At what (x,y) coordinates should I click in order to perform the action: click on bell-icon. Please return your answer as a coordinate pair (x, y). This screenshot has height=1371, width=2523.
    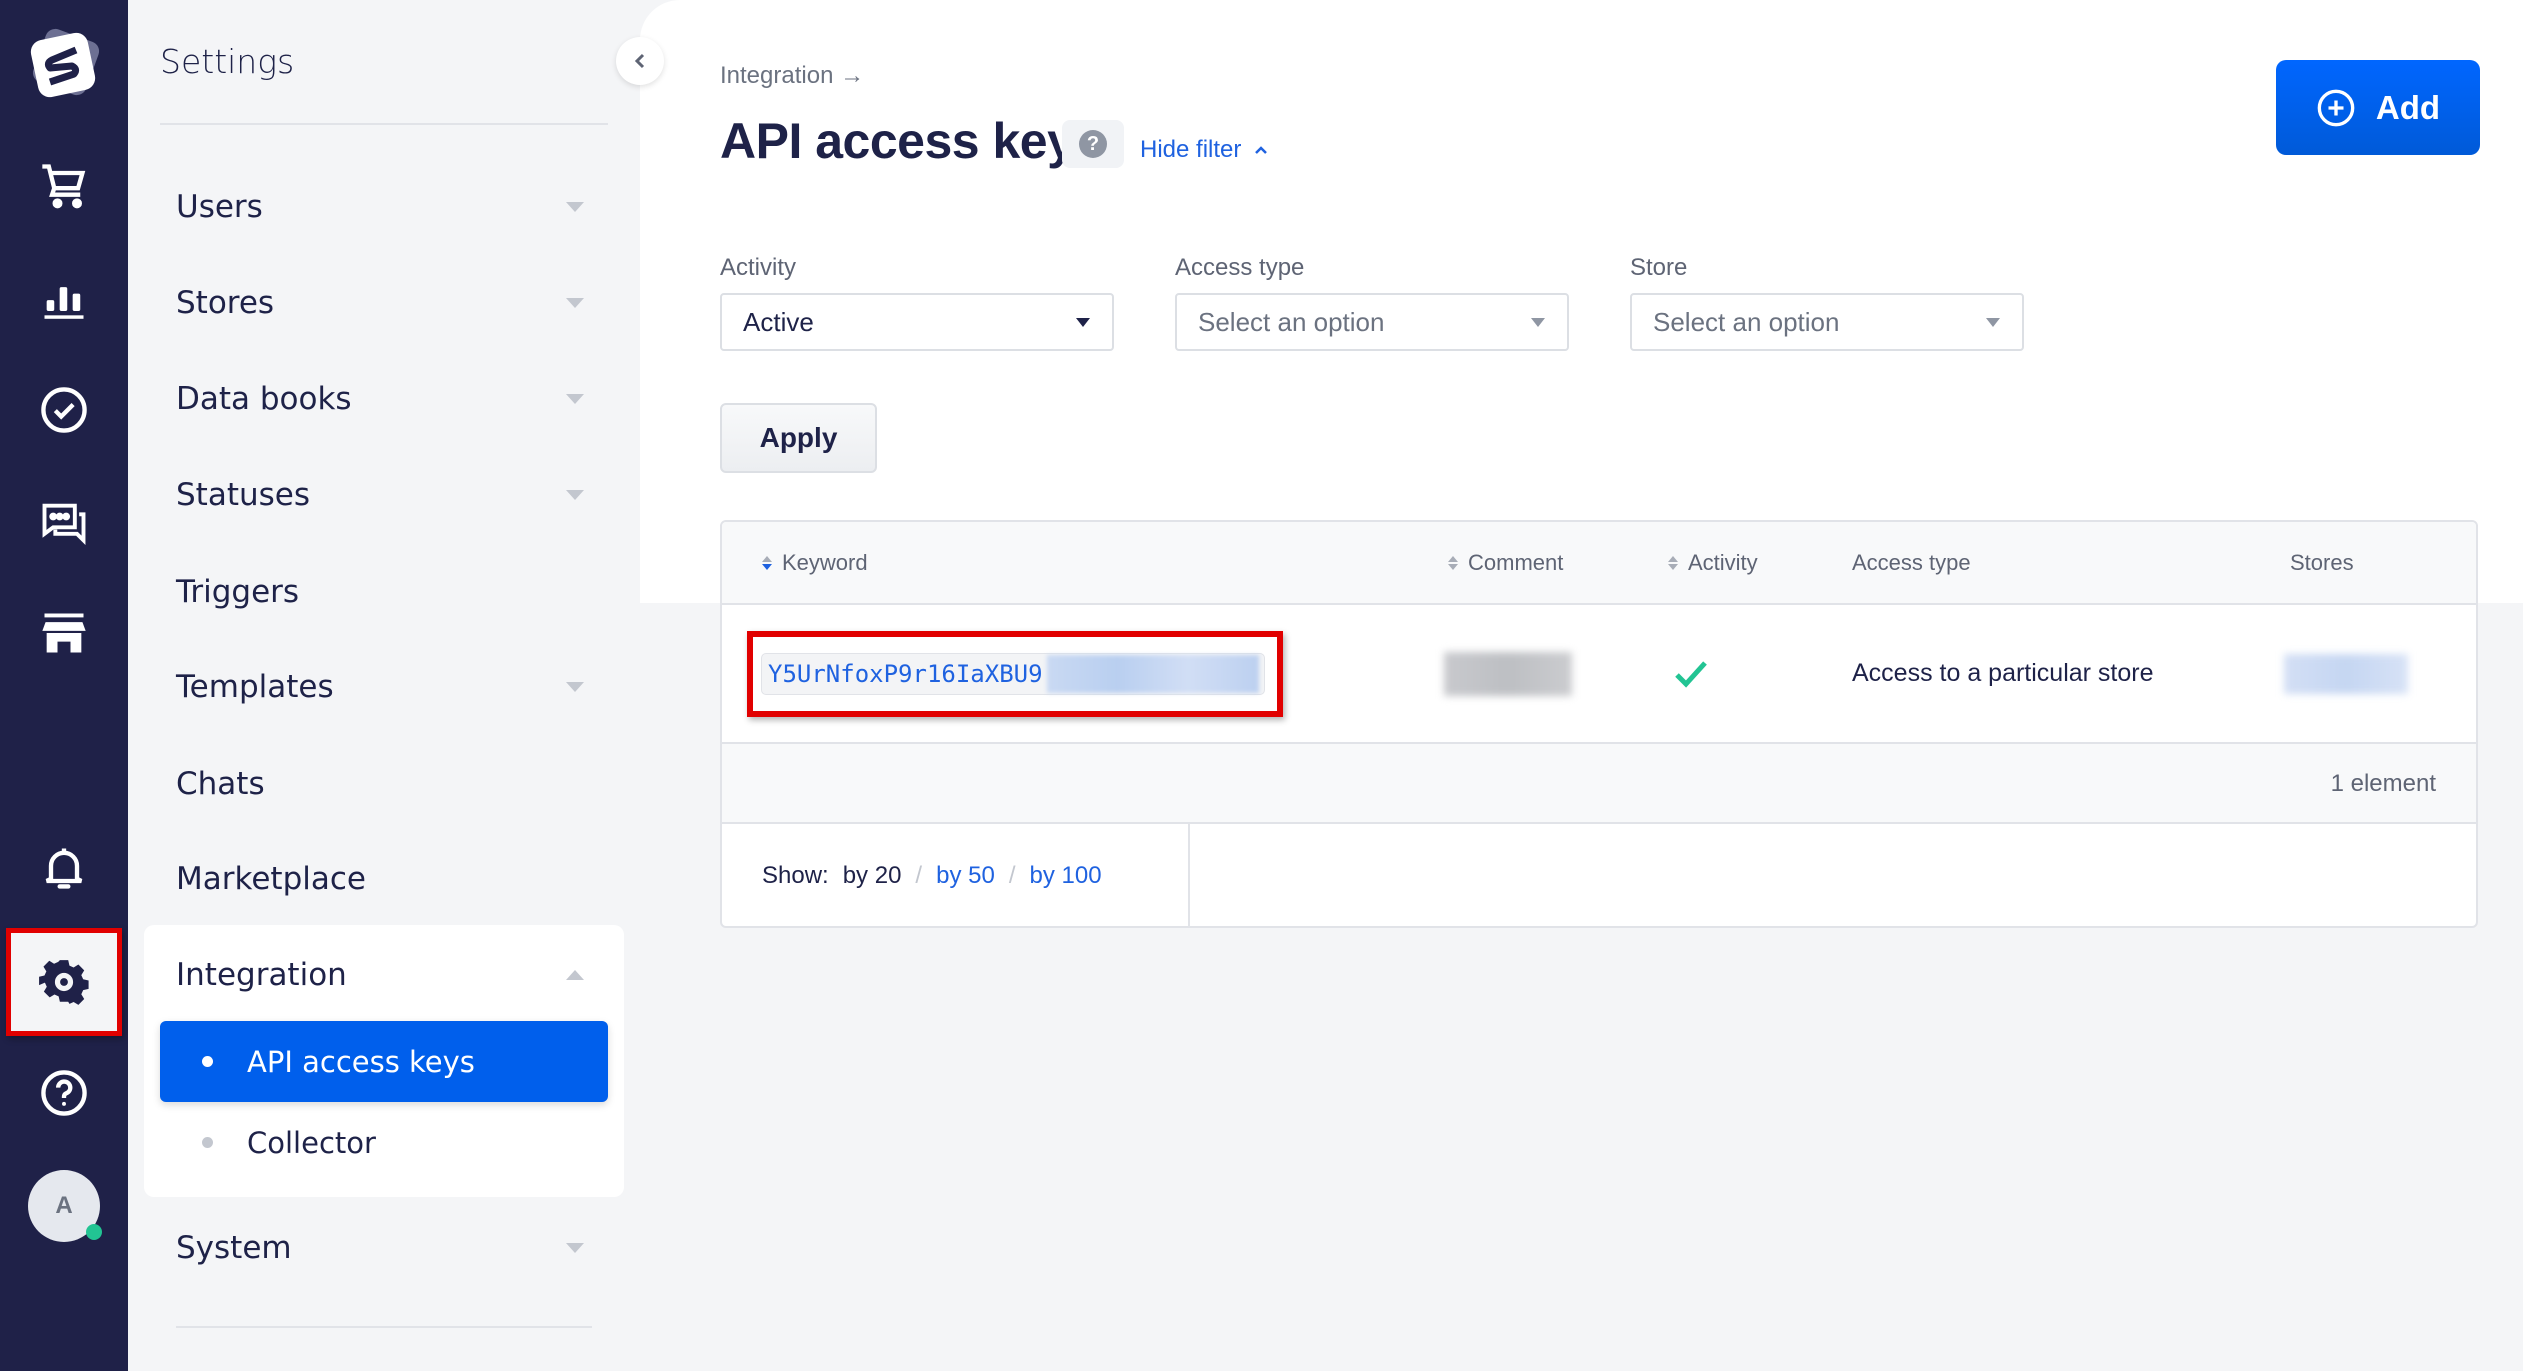
    Looking at the image, I should click on (64, 868).